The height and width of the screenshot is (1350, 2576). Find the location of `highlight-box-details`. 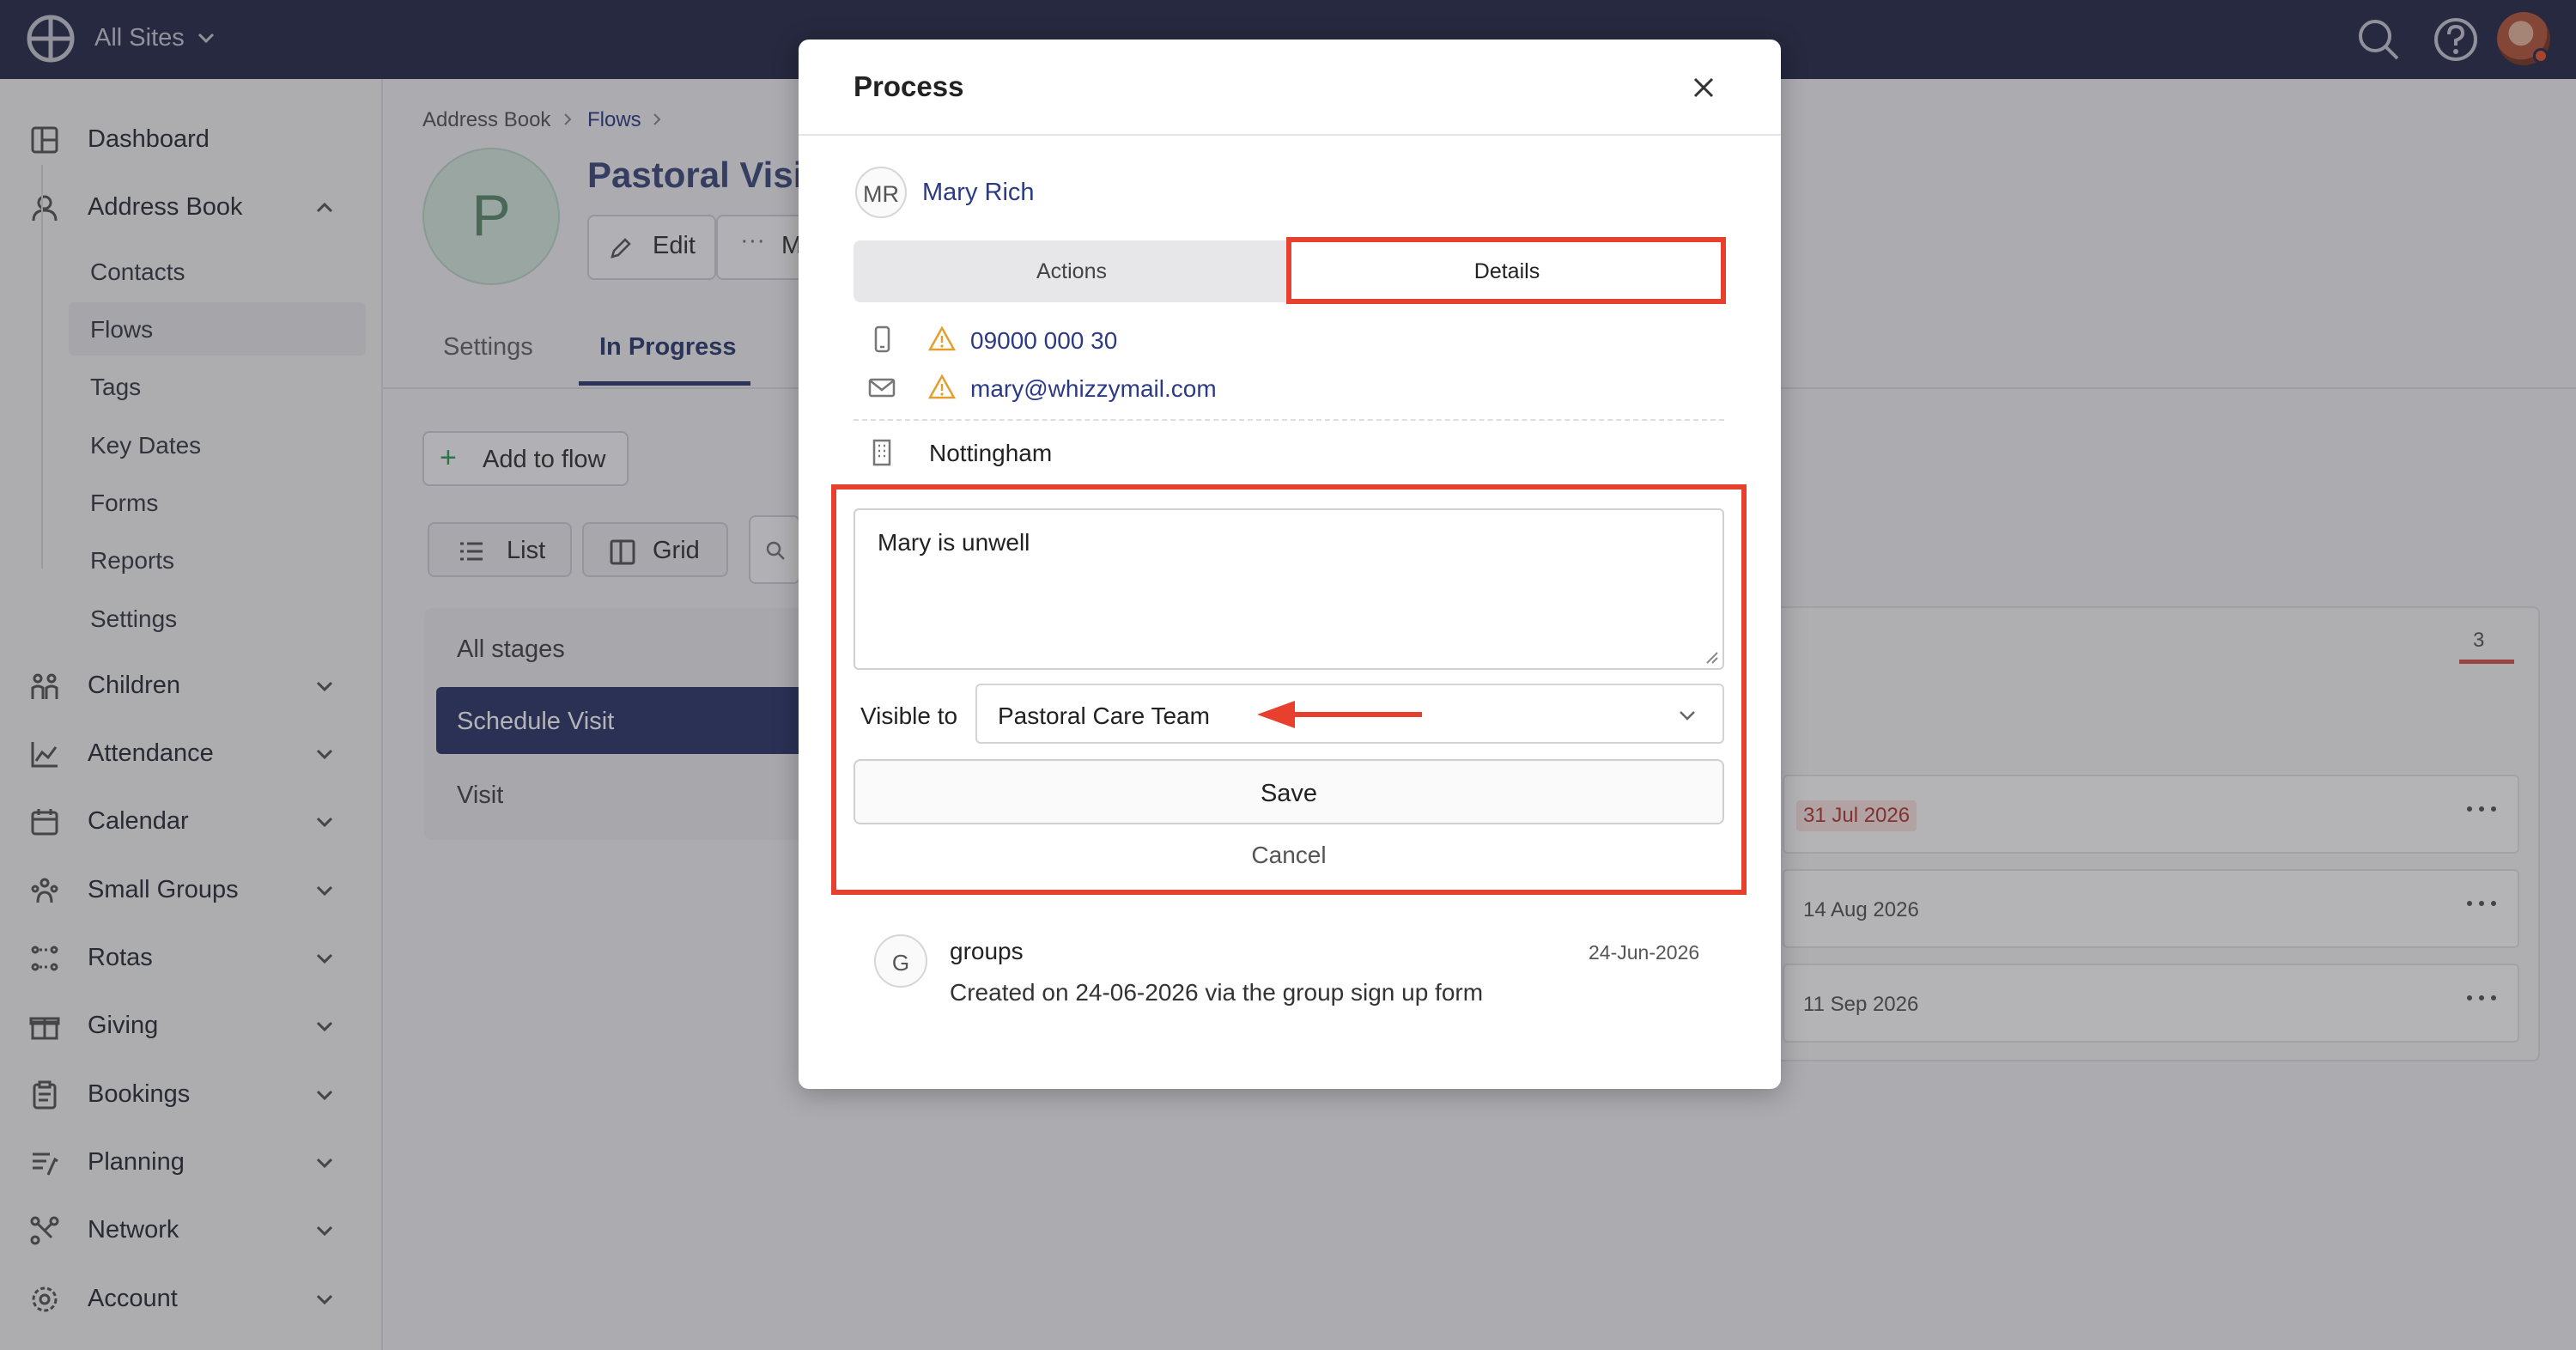

highlight-box-details is located at coordinates (1506, 270).